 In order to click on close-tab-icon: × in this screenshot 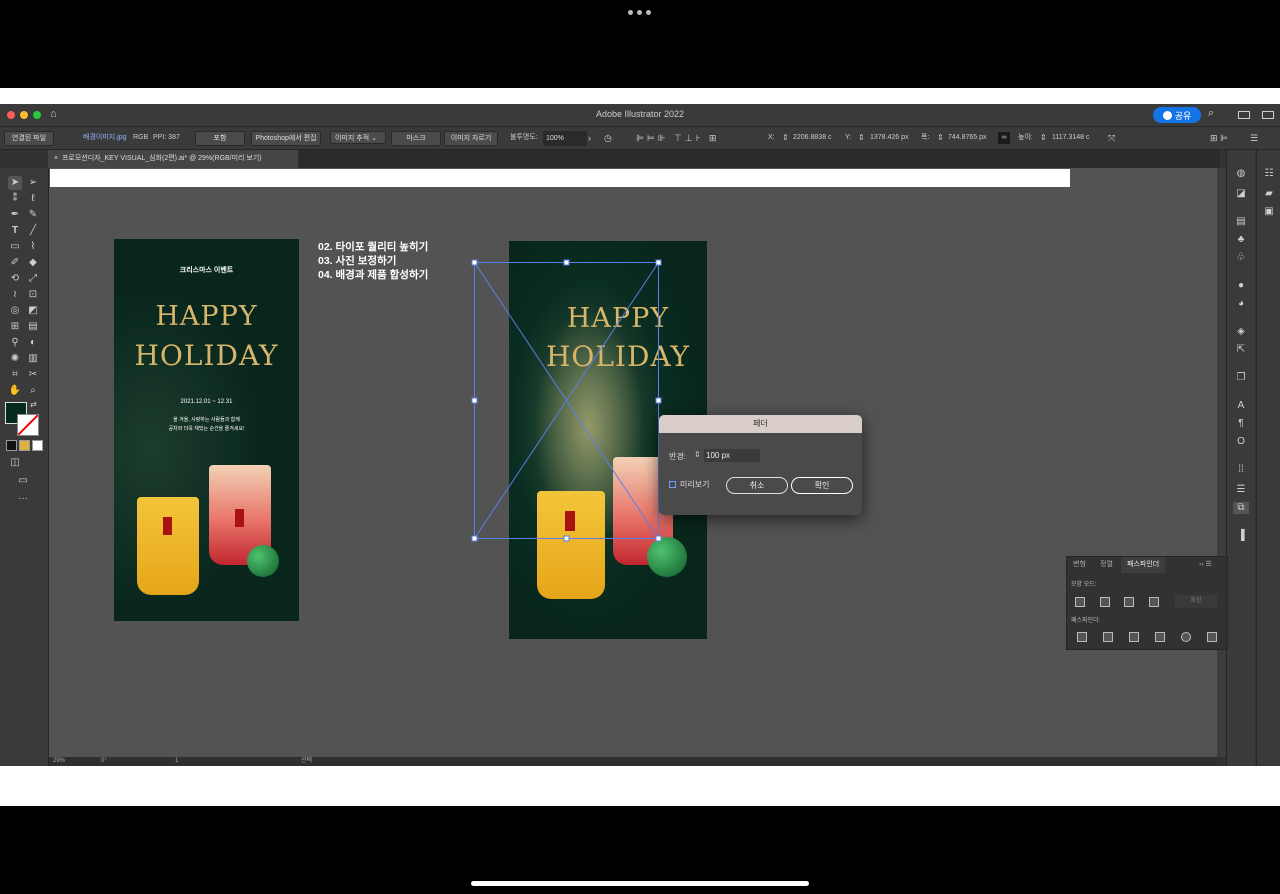, I will do `click(58, 158)`.